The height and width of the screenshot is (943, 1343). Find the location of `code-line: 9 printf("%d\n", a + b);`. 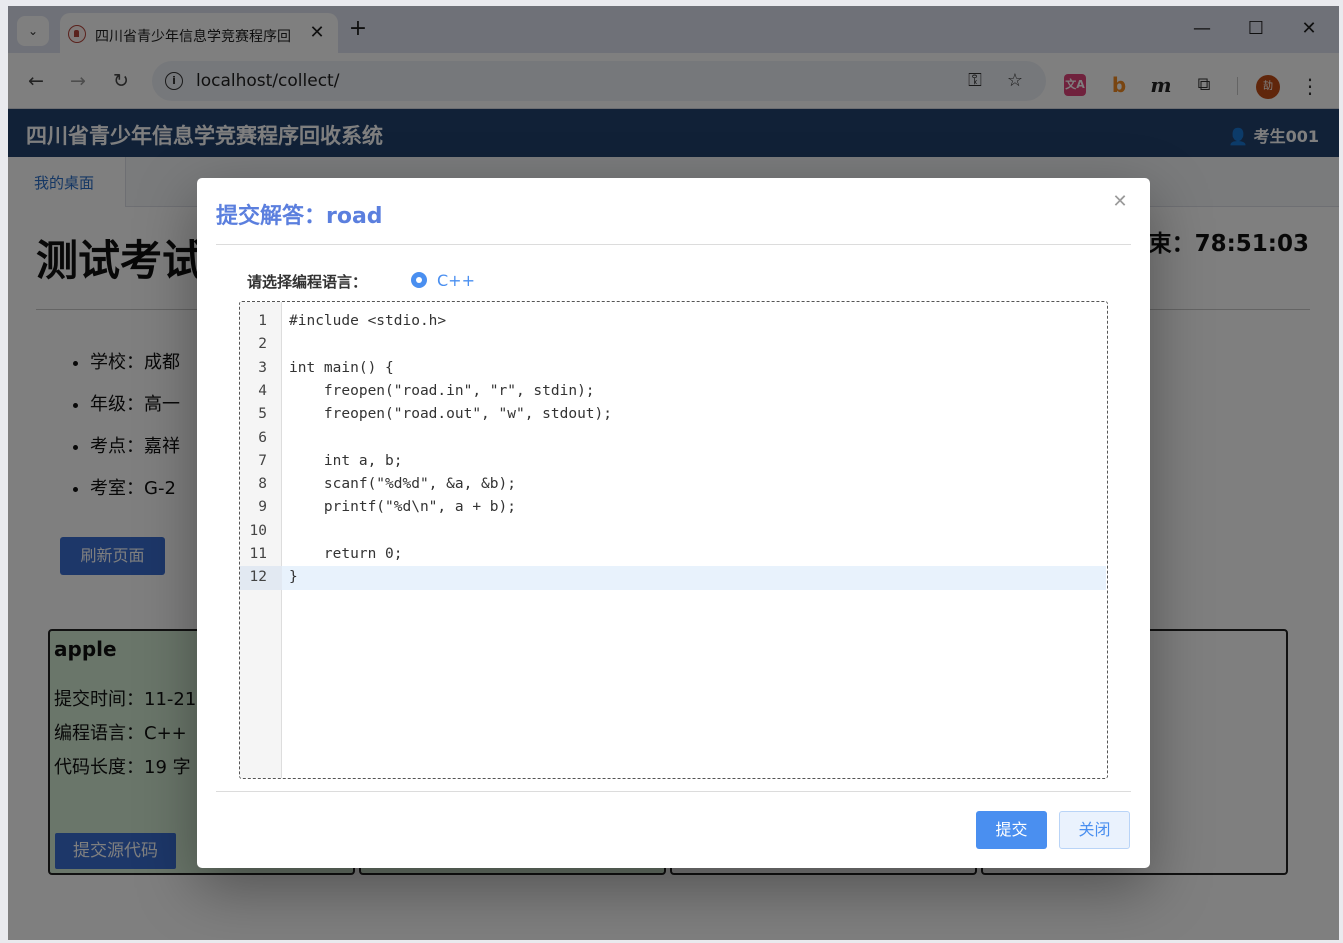

code-line: 9 printf("%d\n", a + b); is located at coordinates (673, 507).